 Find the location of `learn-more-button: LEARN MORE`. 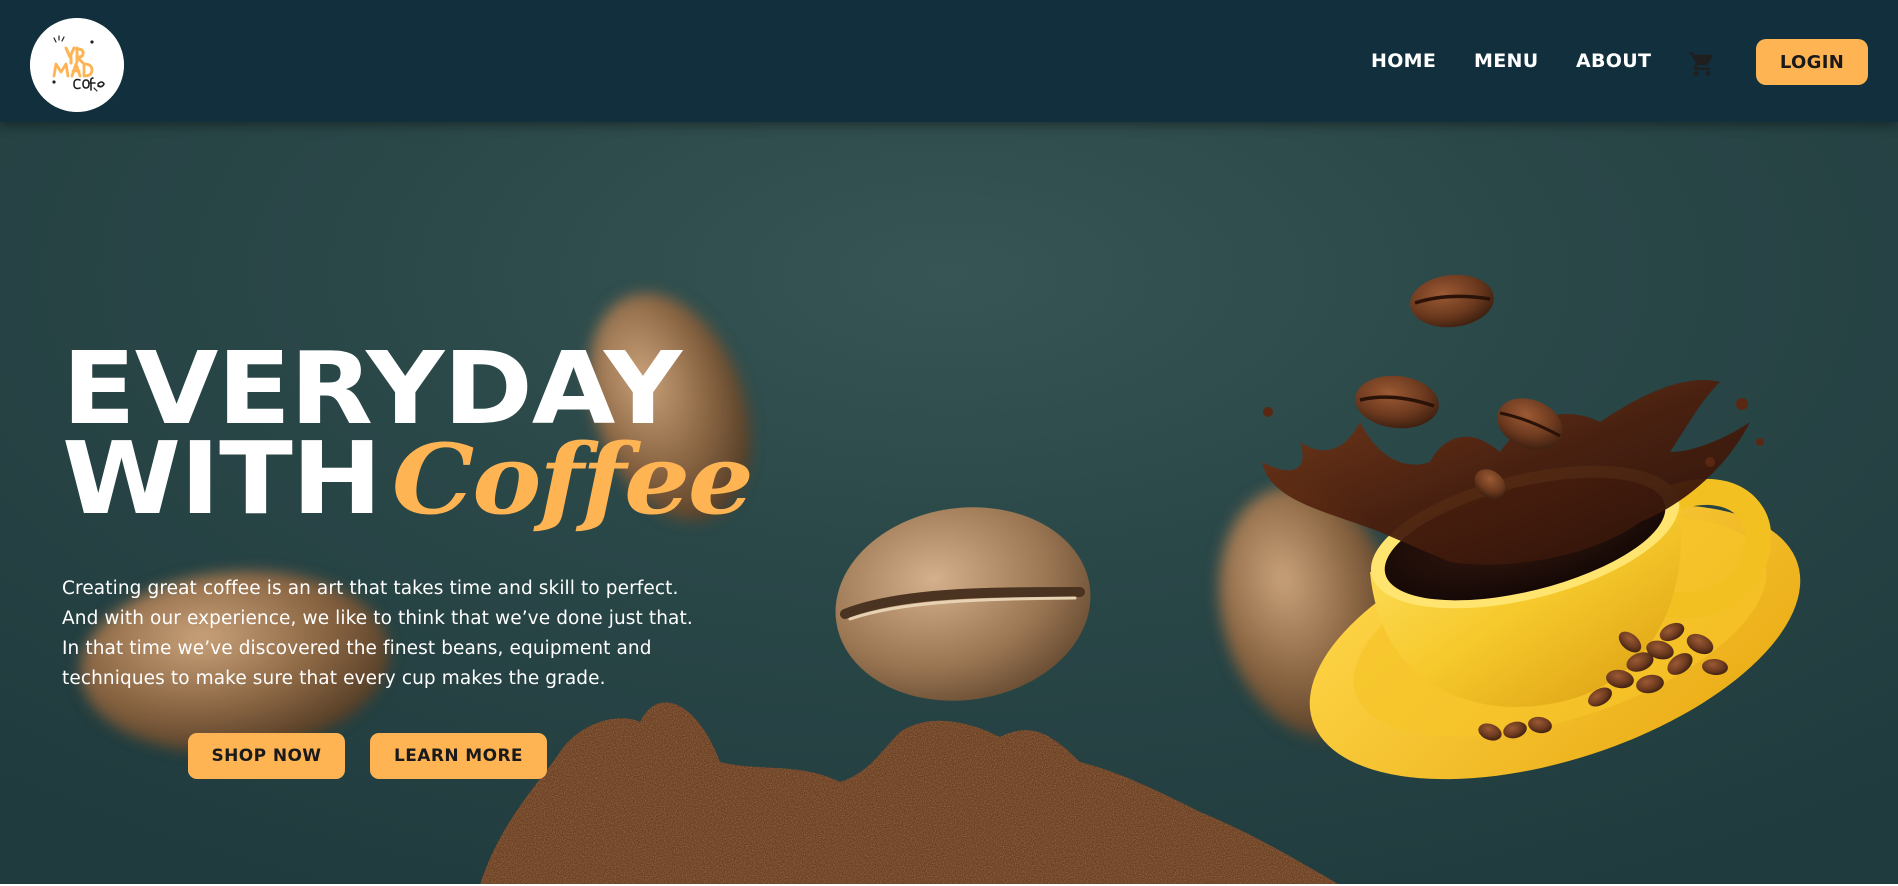

learn-more-button: LEARN MORE is located at coordinates (458, 756).